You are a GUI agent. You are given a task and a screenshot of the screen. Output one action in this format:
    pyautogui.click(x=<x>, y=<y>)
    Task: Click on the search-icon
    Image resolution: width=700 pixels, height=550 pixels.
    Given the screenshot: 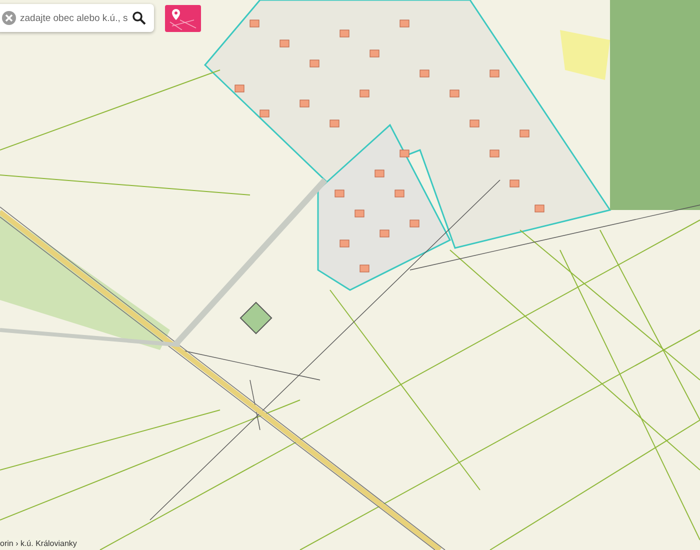 What is the action you would take?
    pyautogui.click(x=139, y=18)
    